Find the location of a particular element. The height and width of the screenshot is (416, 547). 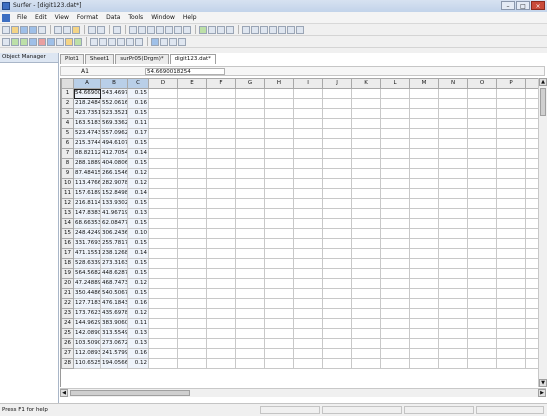

column-header: N is located at coordinates (453, 83).